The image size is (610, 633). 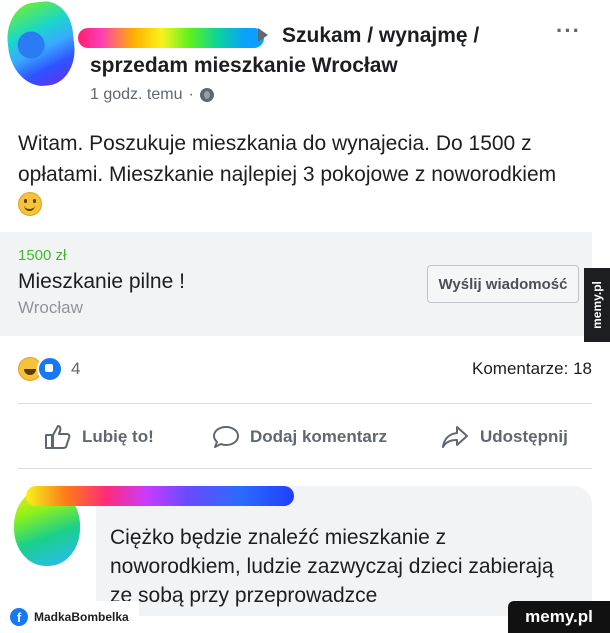 I want to click on comment-label: Dodaj komentarz, so click(x=318, y=436).